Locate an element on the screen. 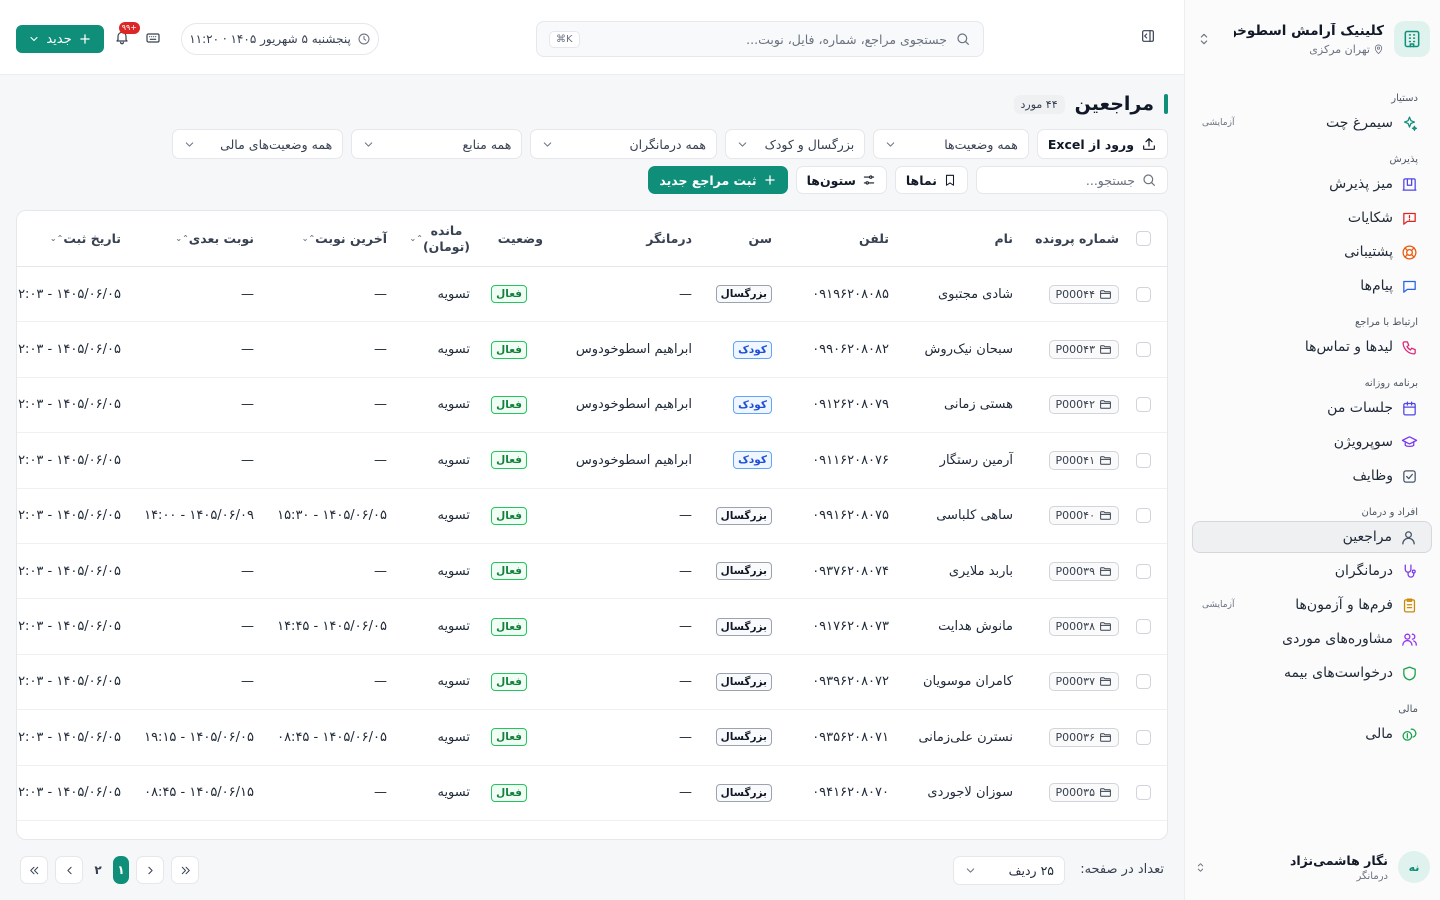 This screenshot has height=900, width=1440. col-registered: تاریخ ثبت ⌃⌄ is located at coordinates (83, 238).